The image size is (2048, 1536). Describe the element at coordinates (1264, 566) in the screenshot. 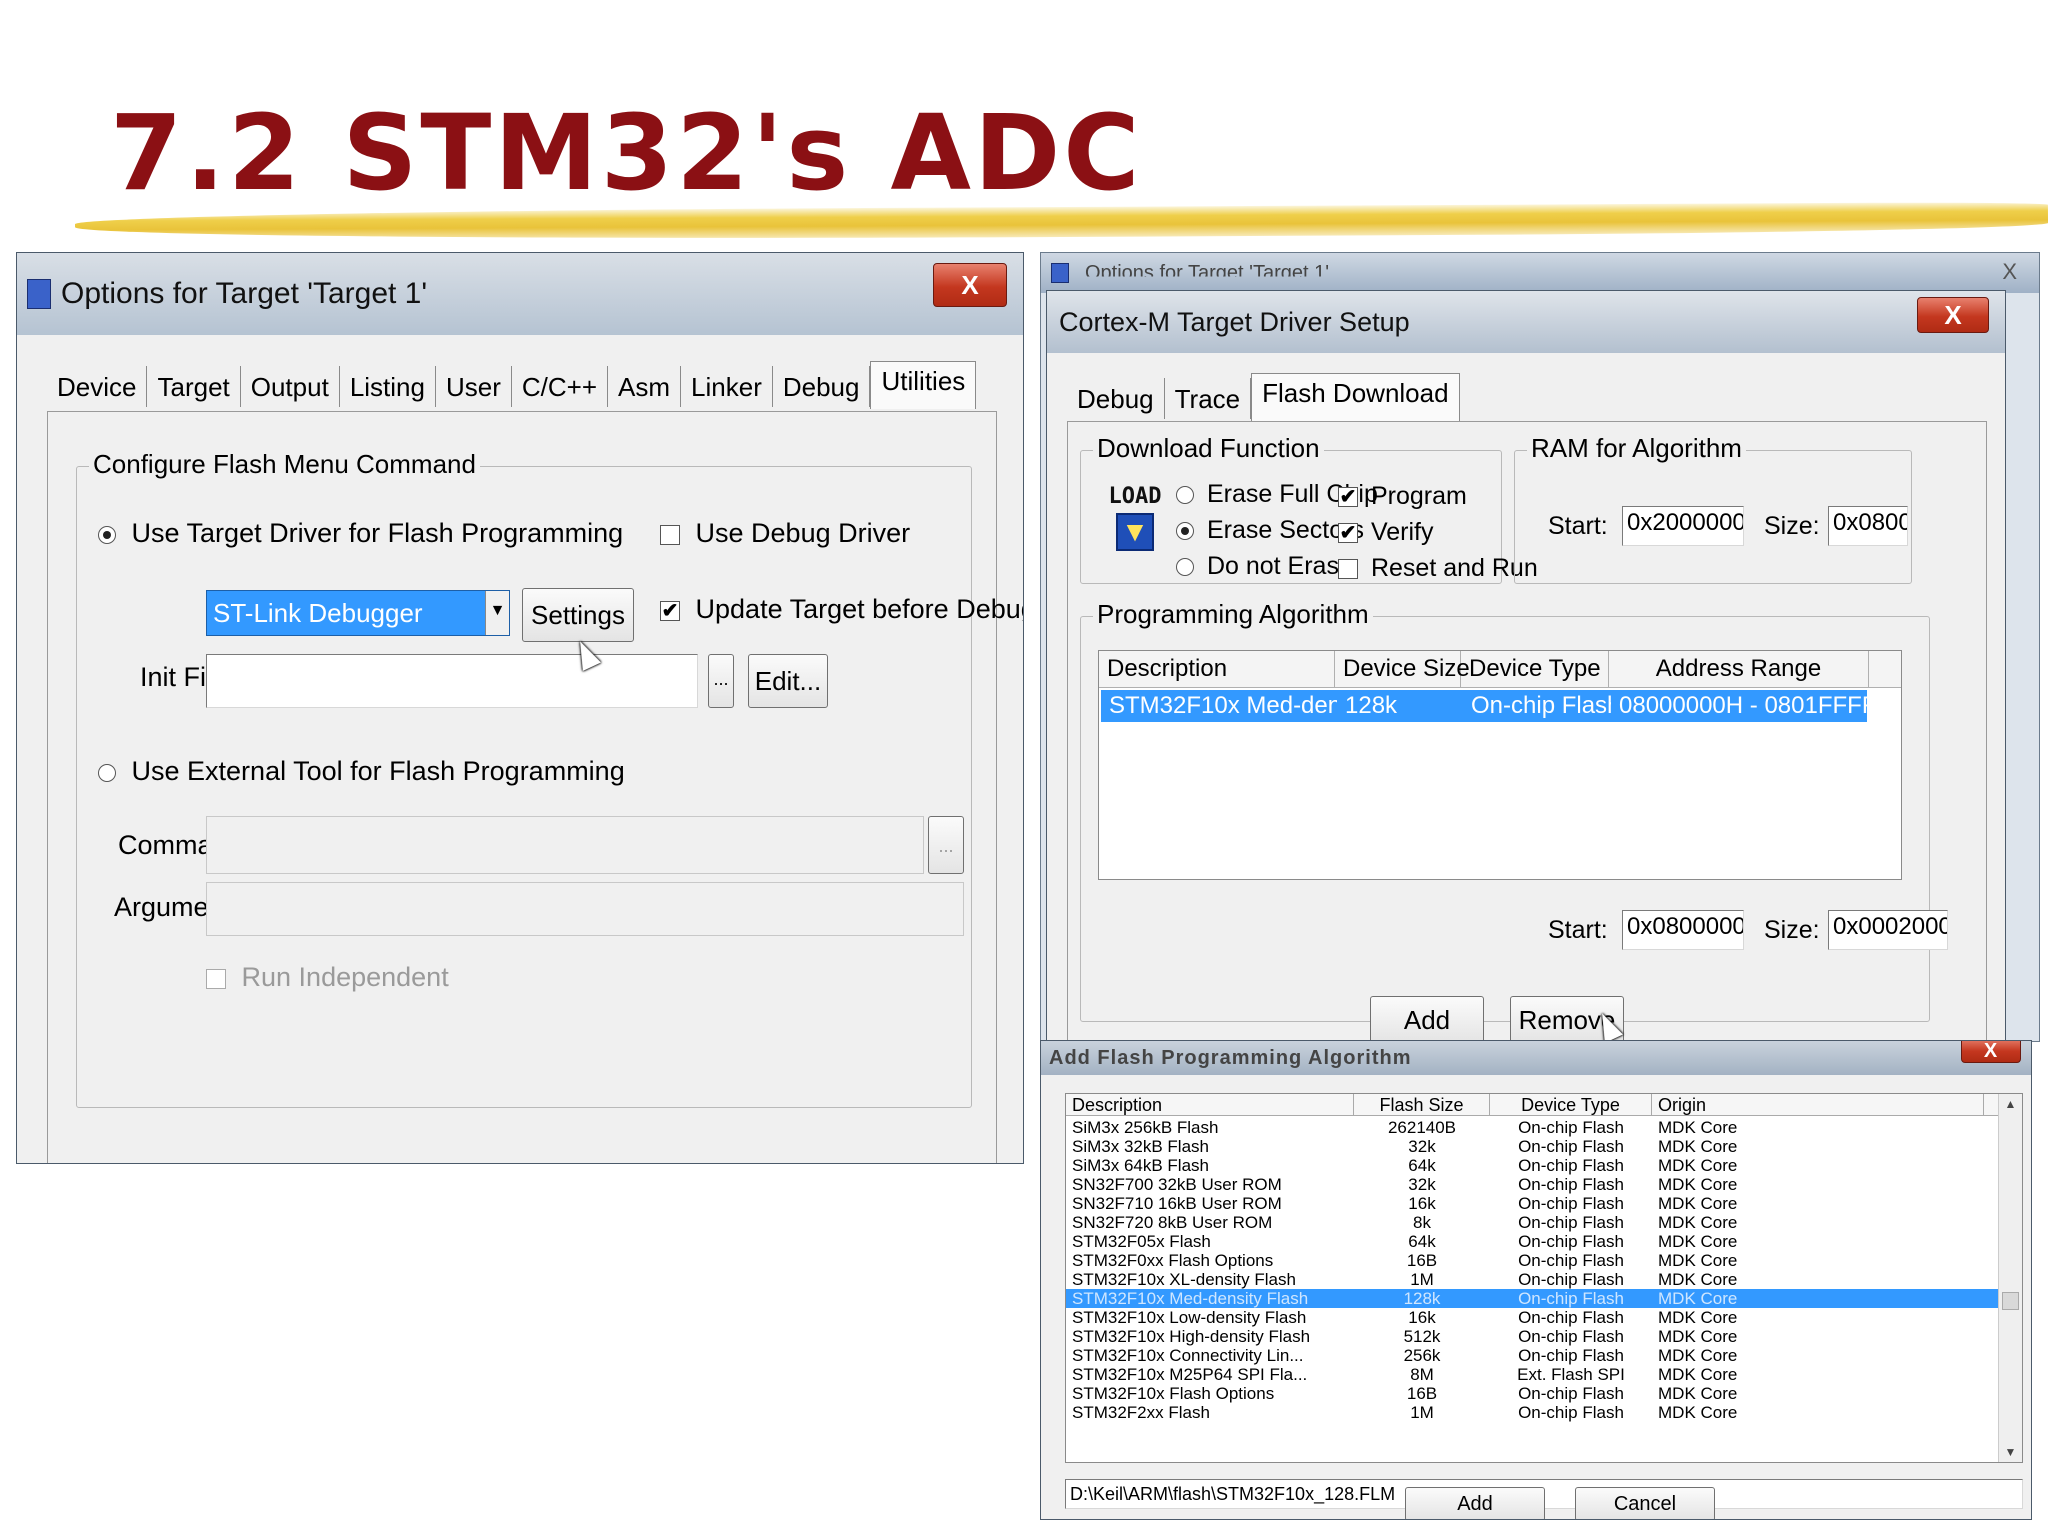

I see `do-not-erase-option: Do not Erase` at that location.